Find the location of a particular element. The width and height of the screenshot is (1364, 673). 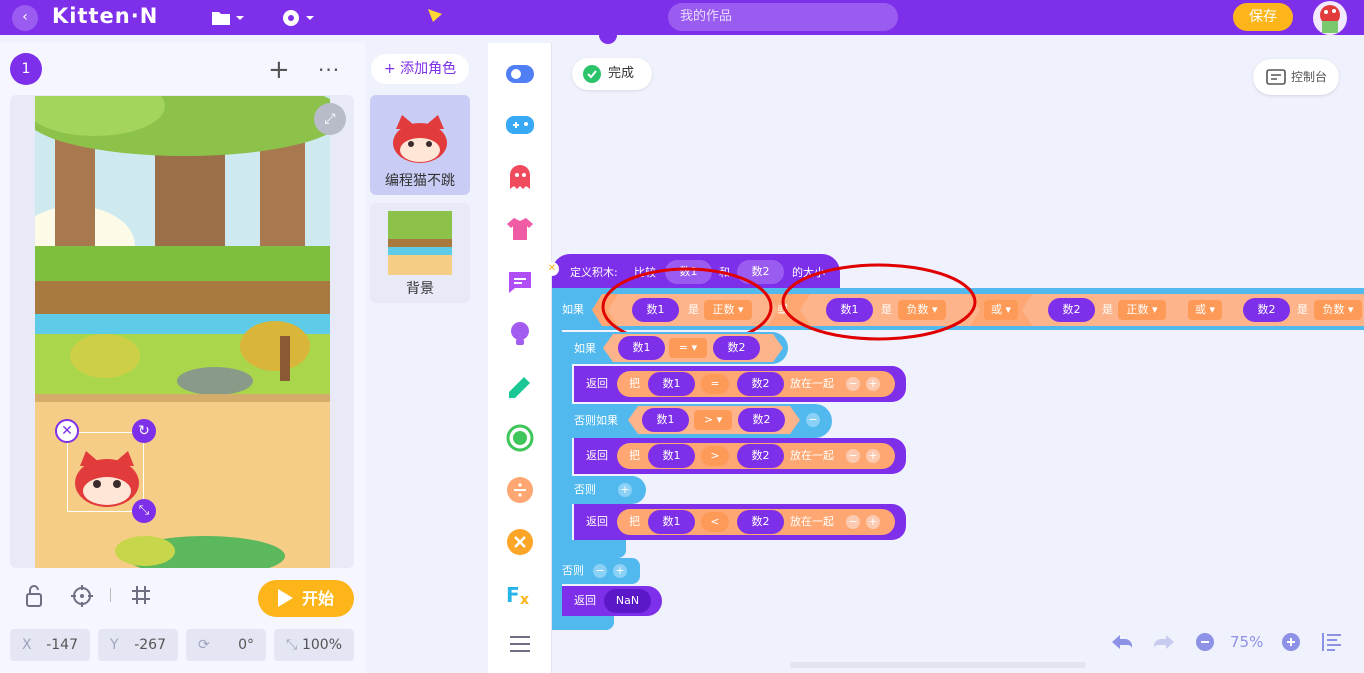

y-coordinate-field: Y -267 is located at coordinates (138, 645).